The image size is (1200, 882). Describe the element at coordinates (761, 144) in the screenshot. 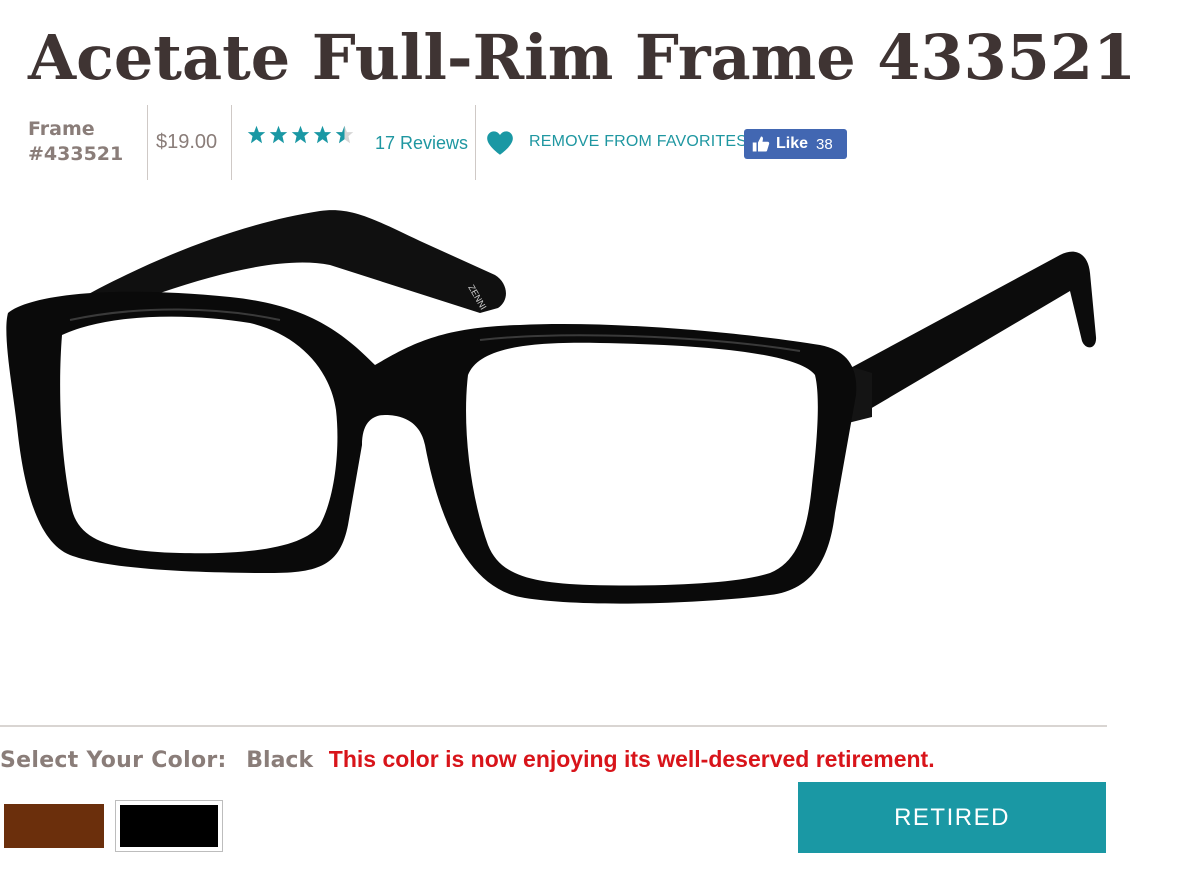

I see `thumbs-up-icon` at that location.